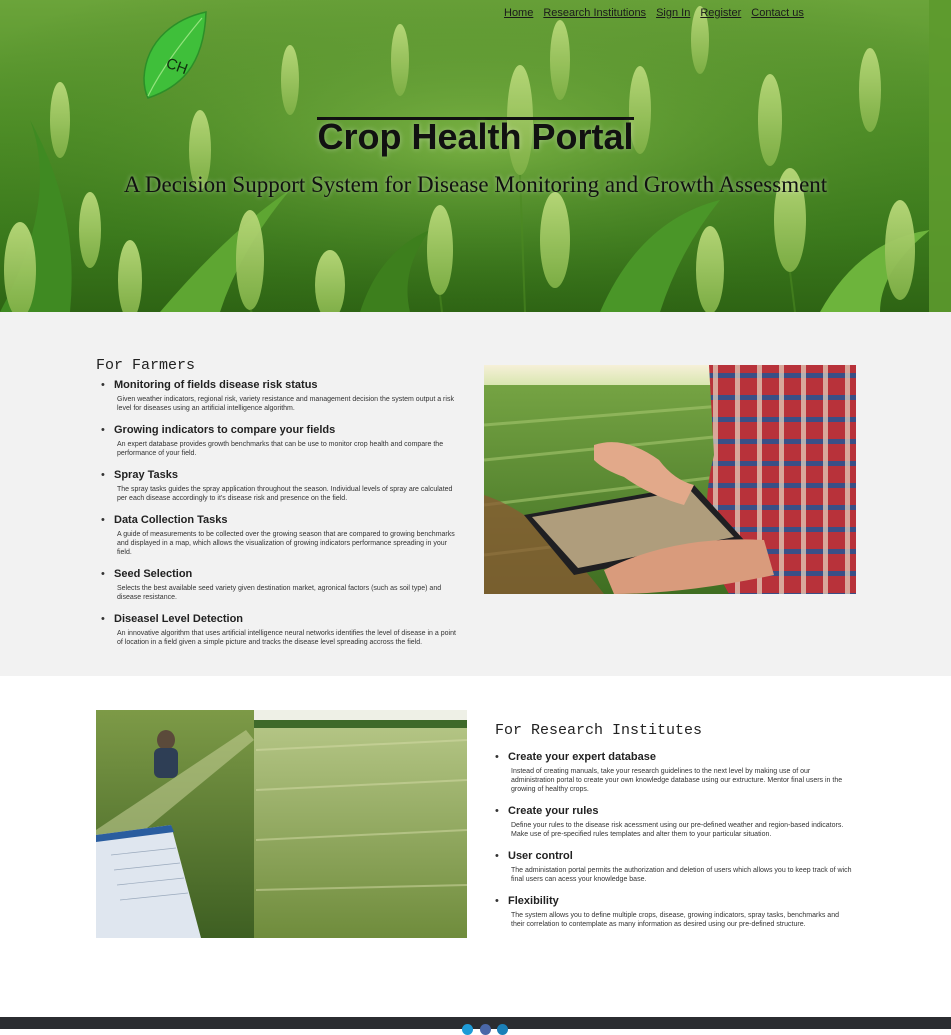 Image resolution: width=951 pixels, height=1035 pixels. Describe the element at coordinates (594, 13) in the screenshot. I see `nav-research-institutions: Research Institutions` at that location.